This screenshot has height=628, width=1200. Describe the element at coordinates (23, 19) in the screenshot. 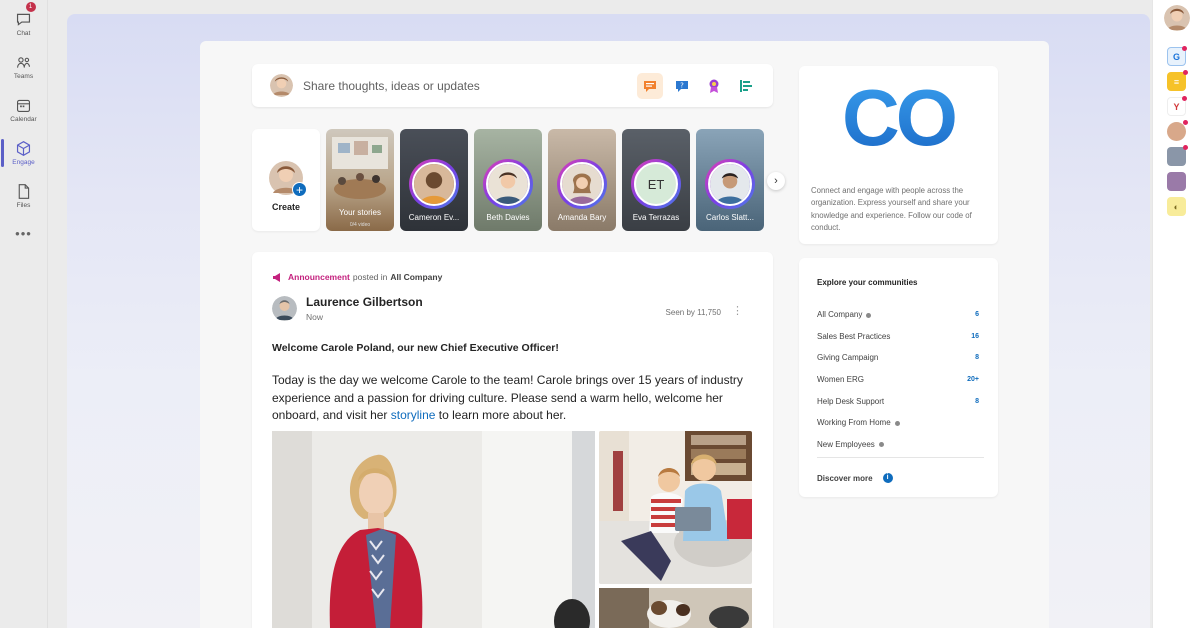

I see `chat-icon` at that location.